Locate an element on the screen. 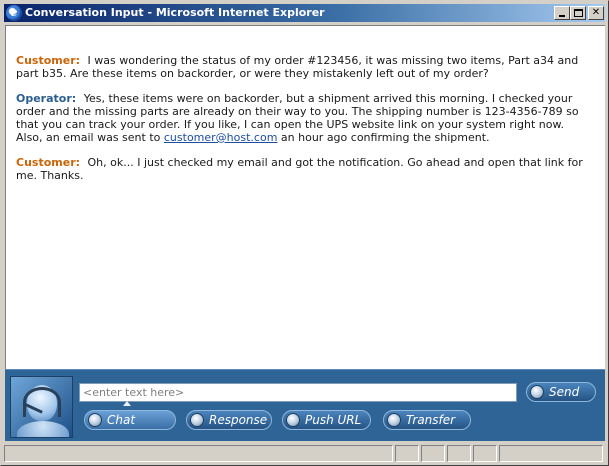 This screenshot has width=609, height=466. push-url-radio-icon is located at coordinates (293, 420).